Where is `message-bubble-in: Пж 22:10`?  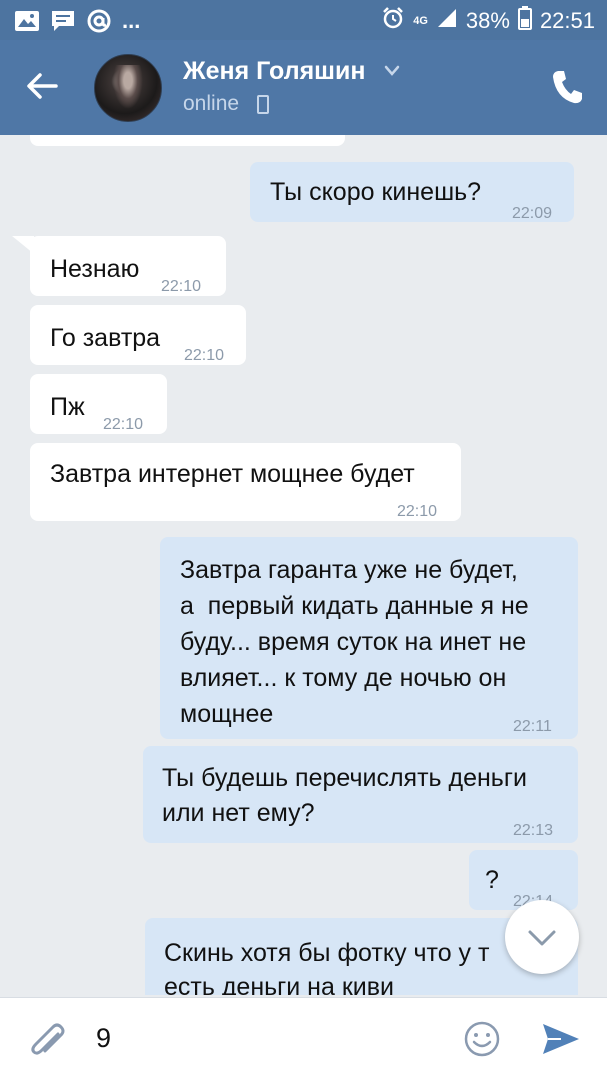
message-bubble-in: Пж 22:10 is located at coordinates (98, 404).